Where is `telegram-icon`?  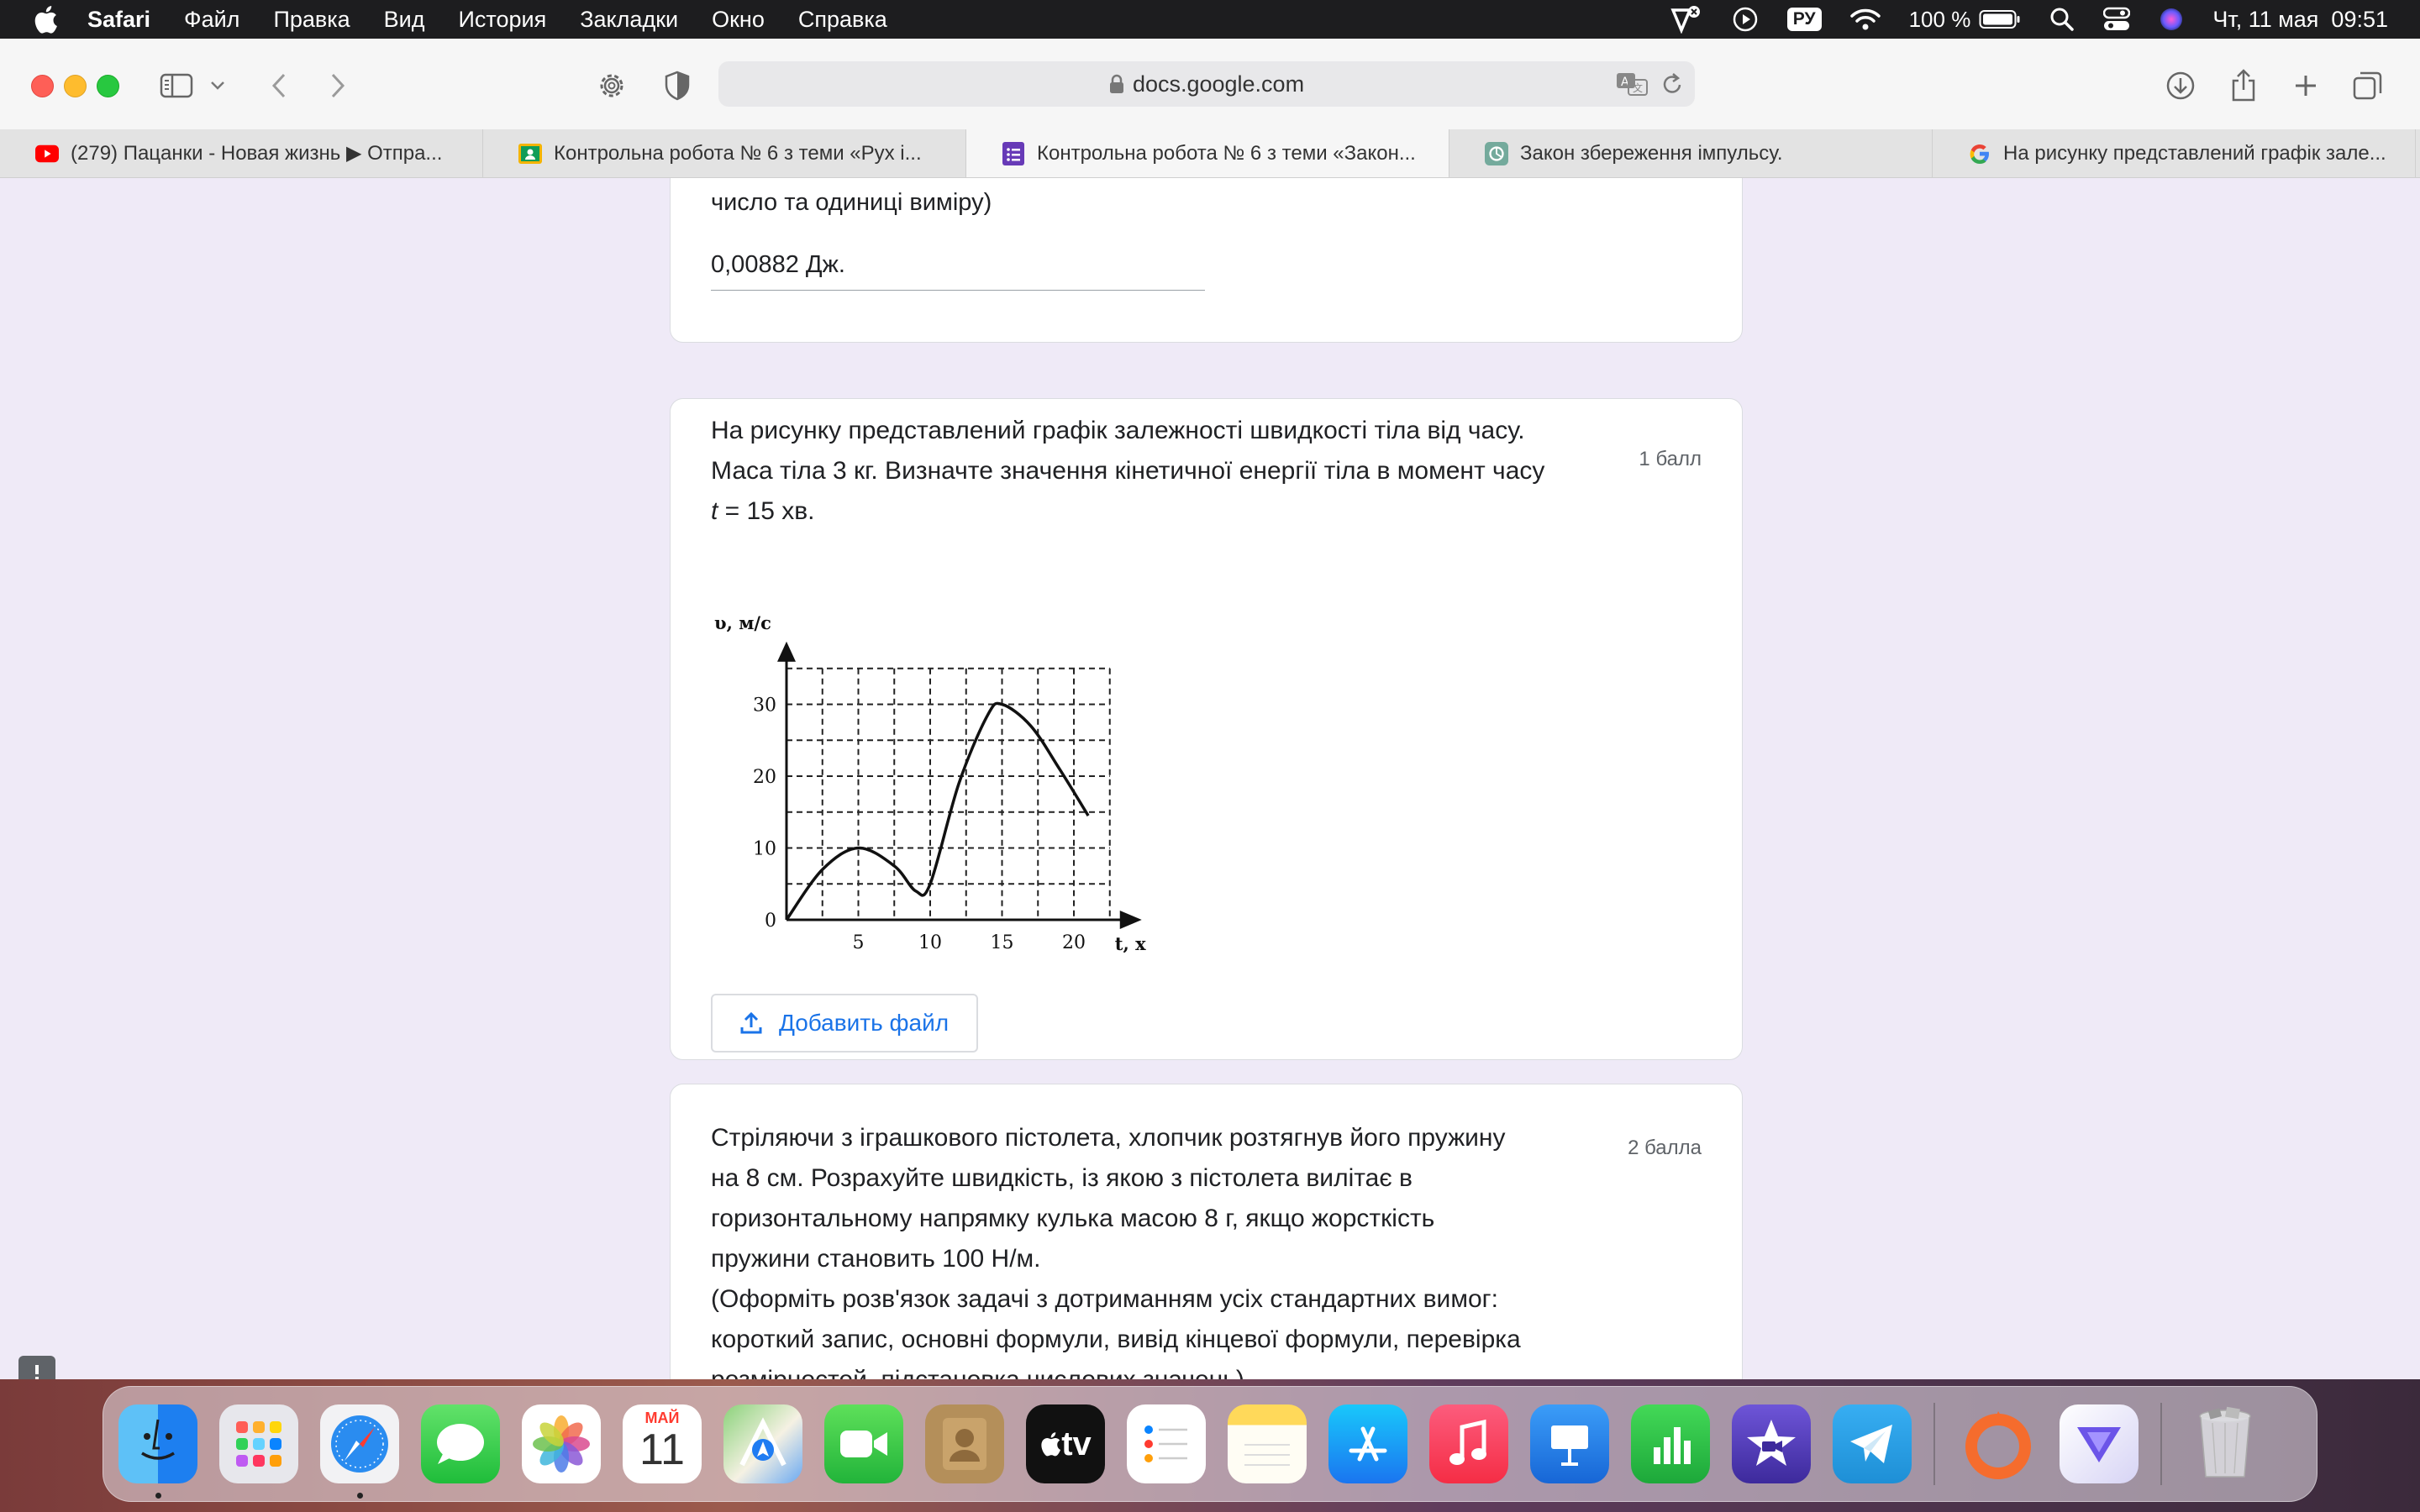 telegram-icon is located at coordinates (1872, 1443).